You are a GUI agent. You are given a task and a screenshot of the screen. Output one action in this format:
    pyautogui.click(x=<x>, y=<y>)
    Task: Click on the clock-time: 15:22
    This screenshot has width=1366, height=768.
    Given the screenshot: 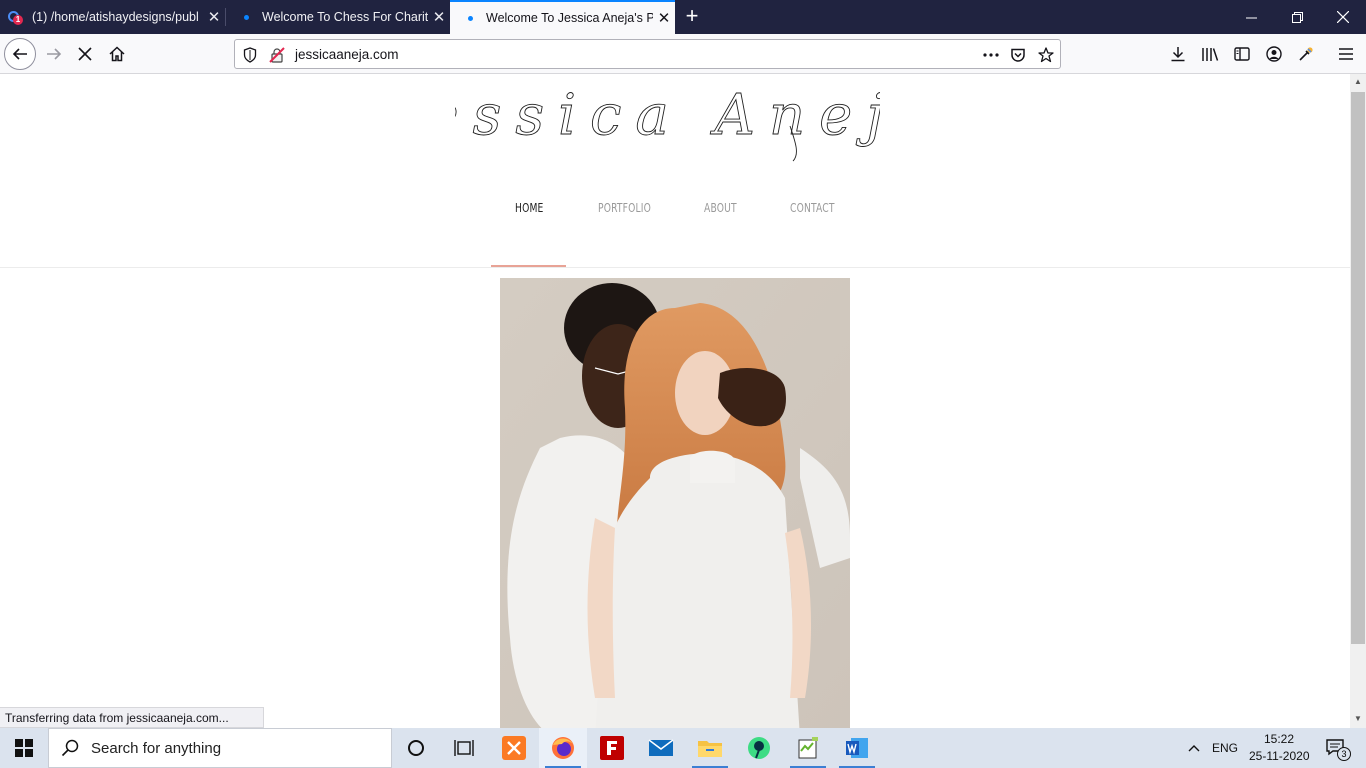 What is the action you would take?
    pyautogui.click(x=1279, y=739)
    